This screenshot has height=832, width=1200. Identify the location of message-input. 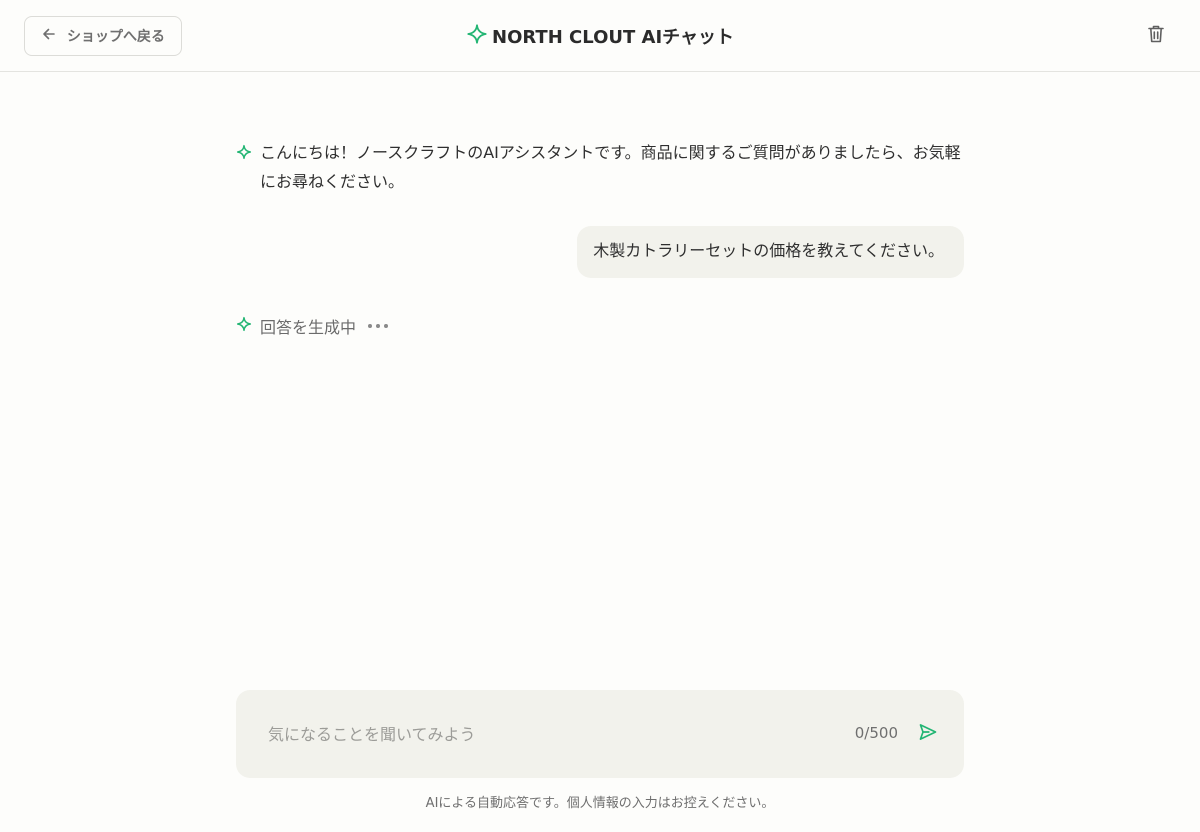
(542, 734).